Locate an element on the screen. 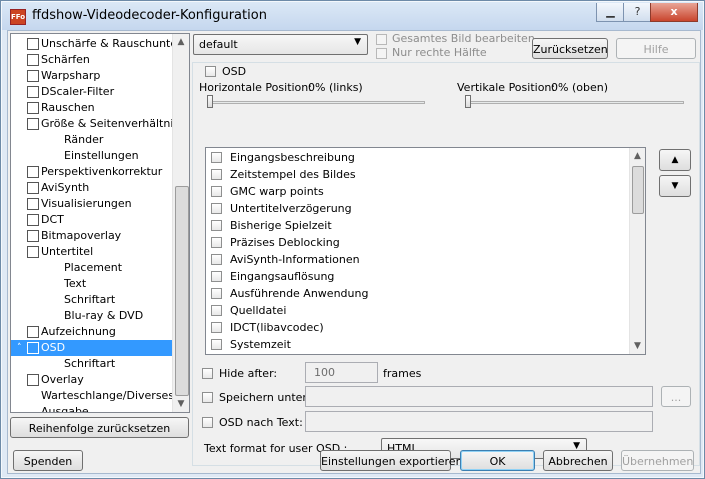 The image size is (705, 479). list-item: IDCT(libavcodec) is located at coordinates (417, 327).